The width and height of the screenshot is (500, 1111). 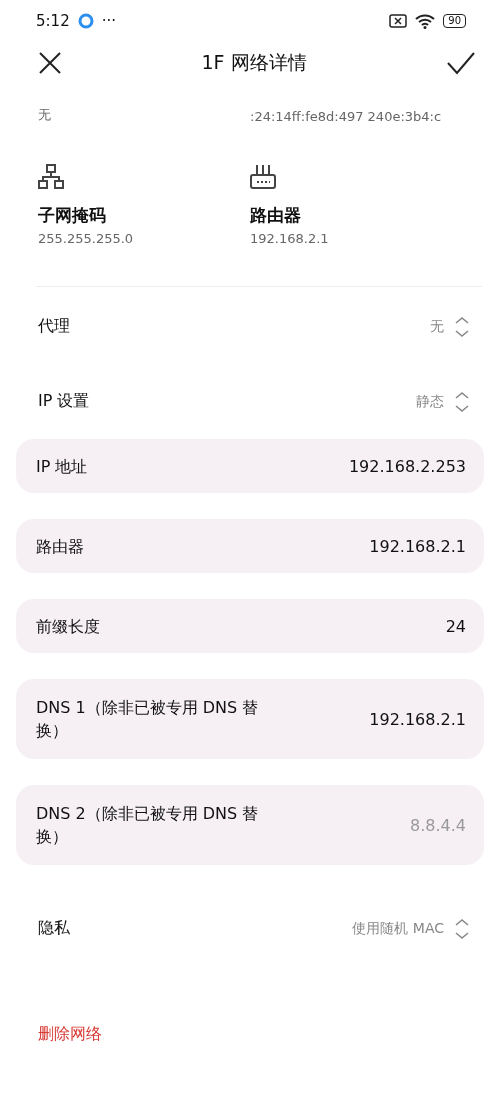 What do you see at coordinates (250, 326) in the screenshot?
I see `dropdown-row: 代理 无` at bounding box center [250, 326].